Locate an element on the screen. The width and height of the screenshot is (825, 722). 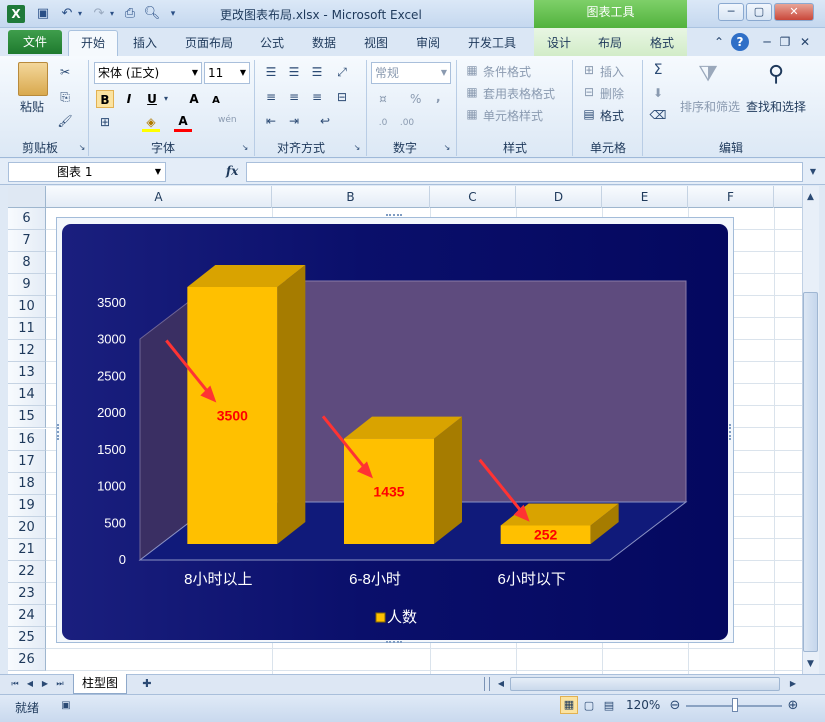
grow-font-button: A is located at coordinates (194, 99).